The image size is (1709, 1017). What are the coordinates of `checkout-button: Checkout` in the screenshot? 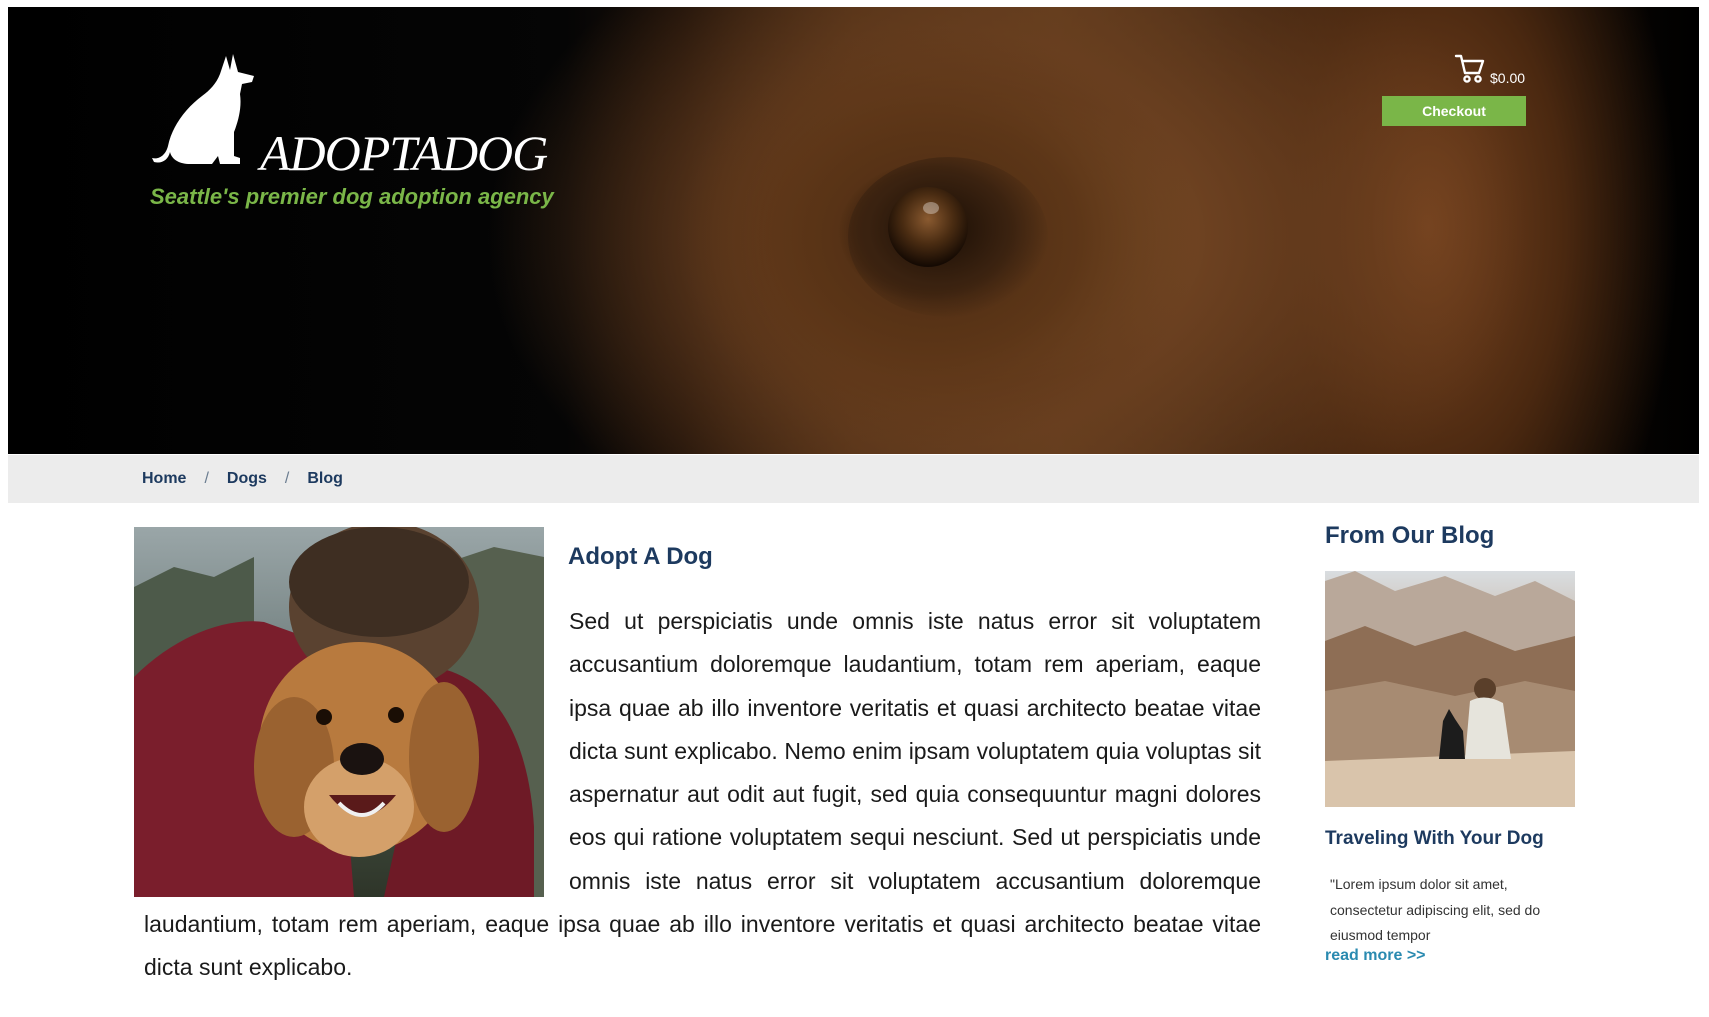 It's located at (1454, 111).